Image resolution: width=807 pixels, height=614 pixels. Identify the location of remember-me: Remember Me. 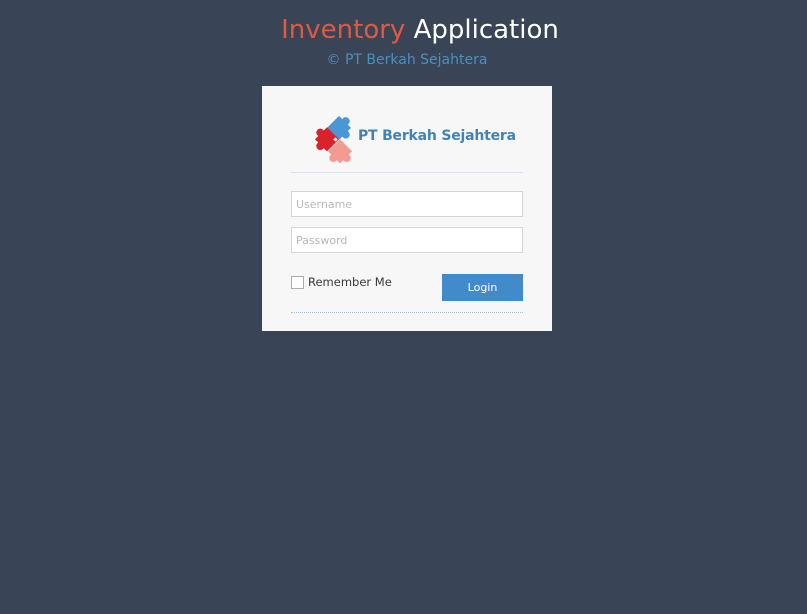
(341, 282).